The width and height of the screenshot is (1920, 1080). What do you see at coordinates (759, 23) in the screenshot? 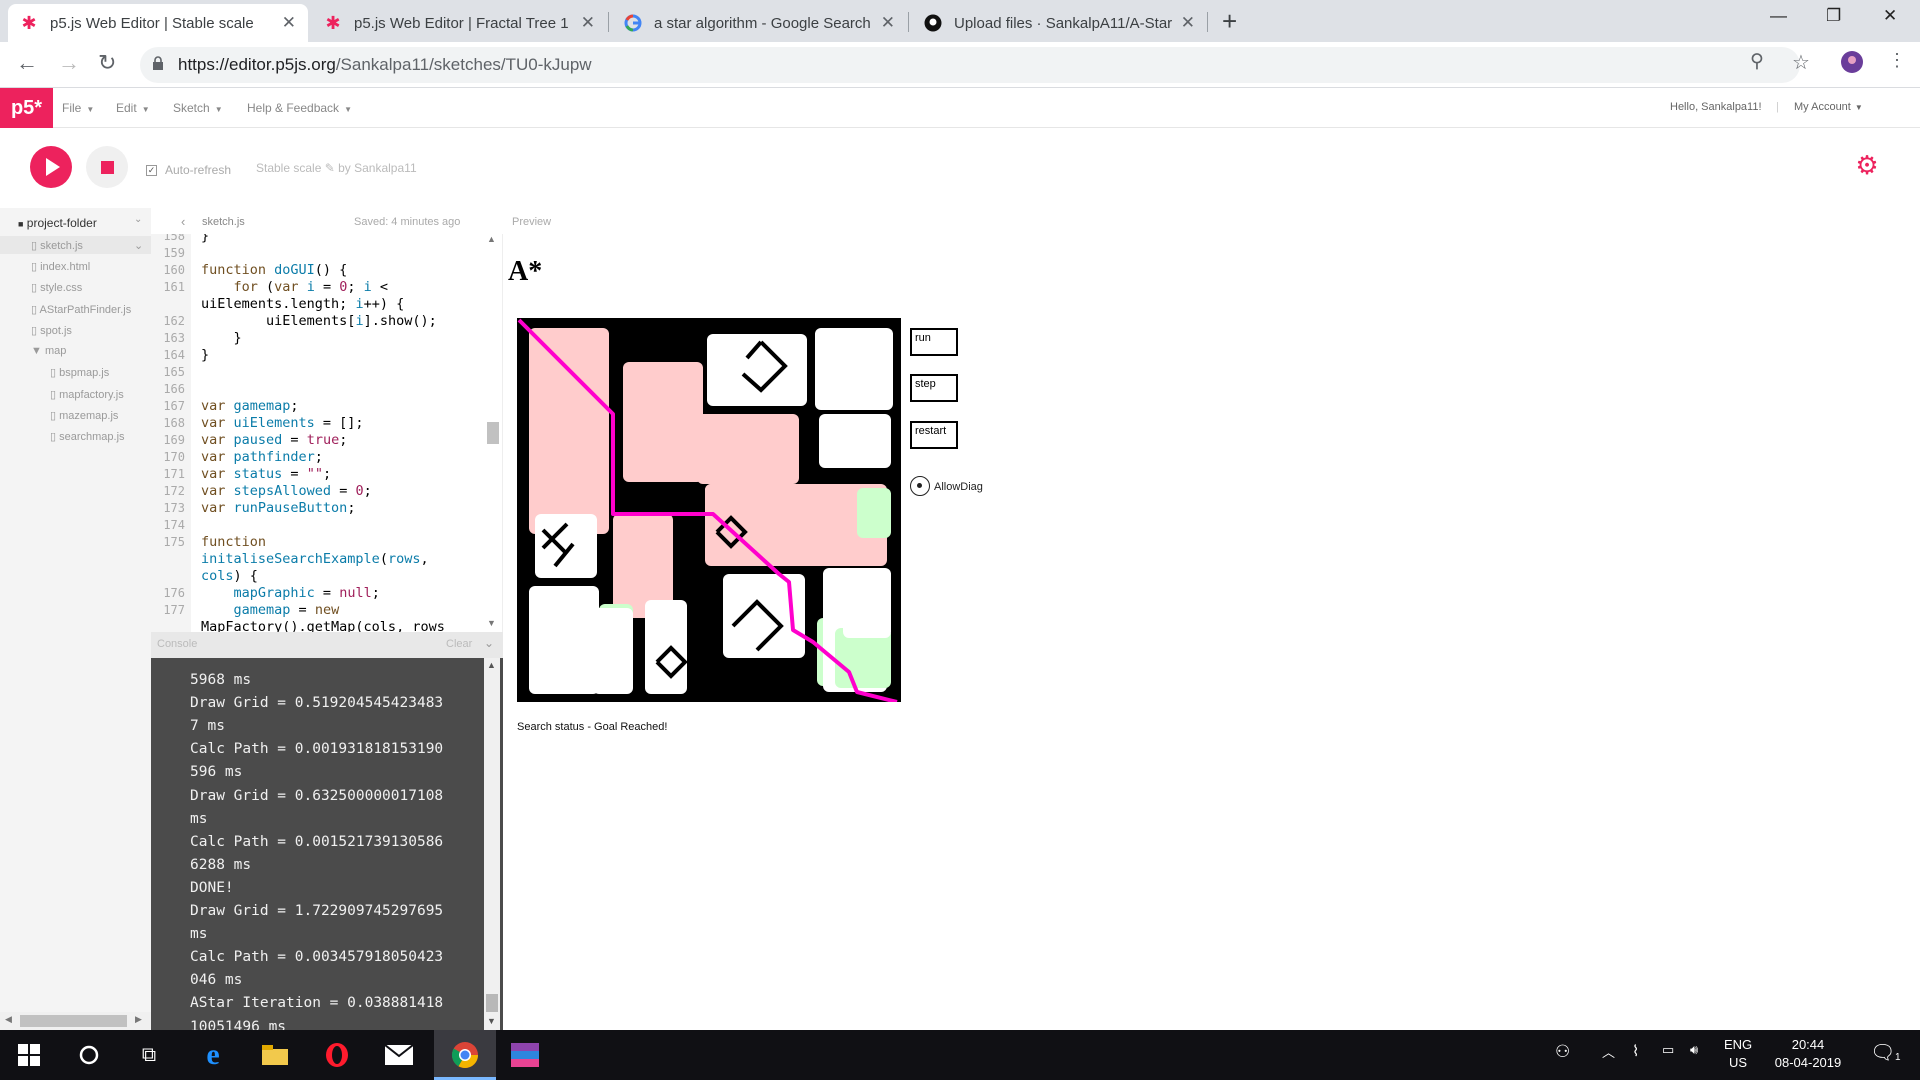
I see `browser-tab-3: a star algorithm - Google Search ✕` at bounding box center [759, 23].